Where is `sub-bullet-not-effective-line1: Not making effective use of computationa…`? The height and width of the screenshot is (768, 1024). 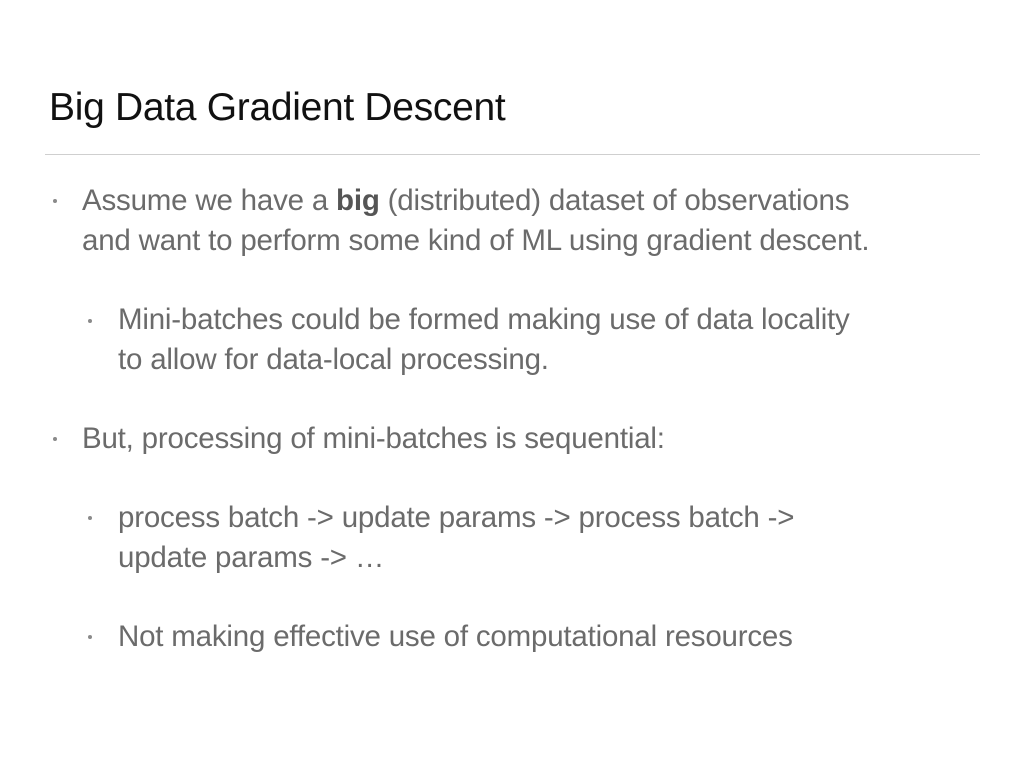
sub-bullet-not-effective-line1: Not making effective use of computationa… is located at coordinates (455, 636).